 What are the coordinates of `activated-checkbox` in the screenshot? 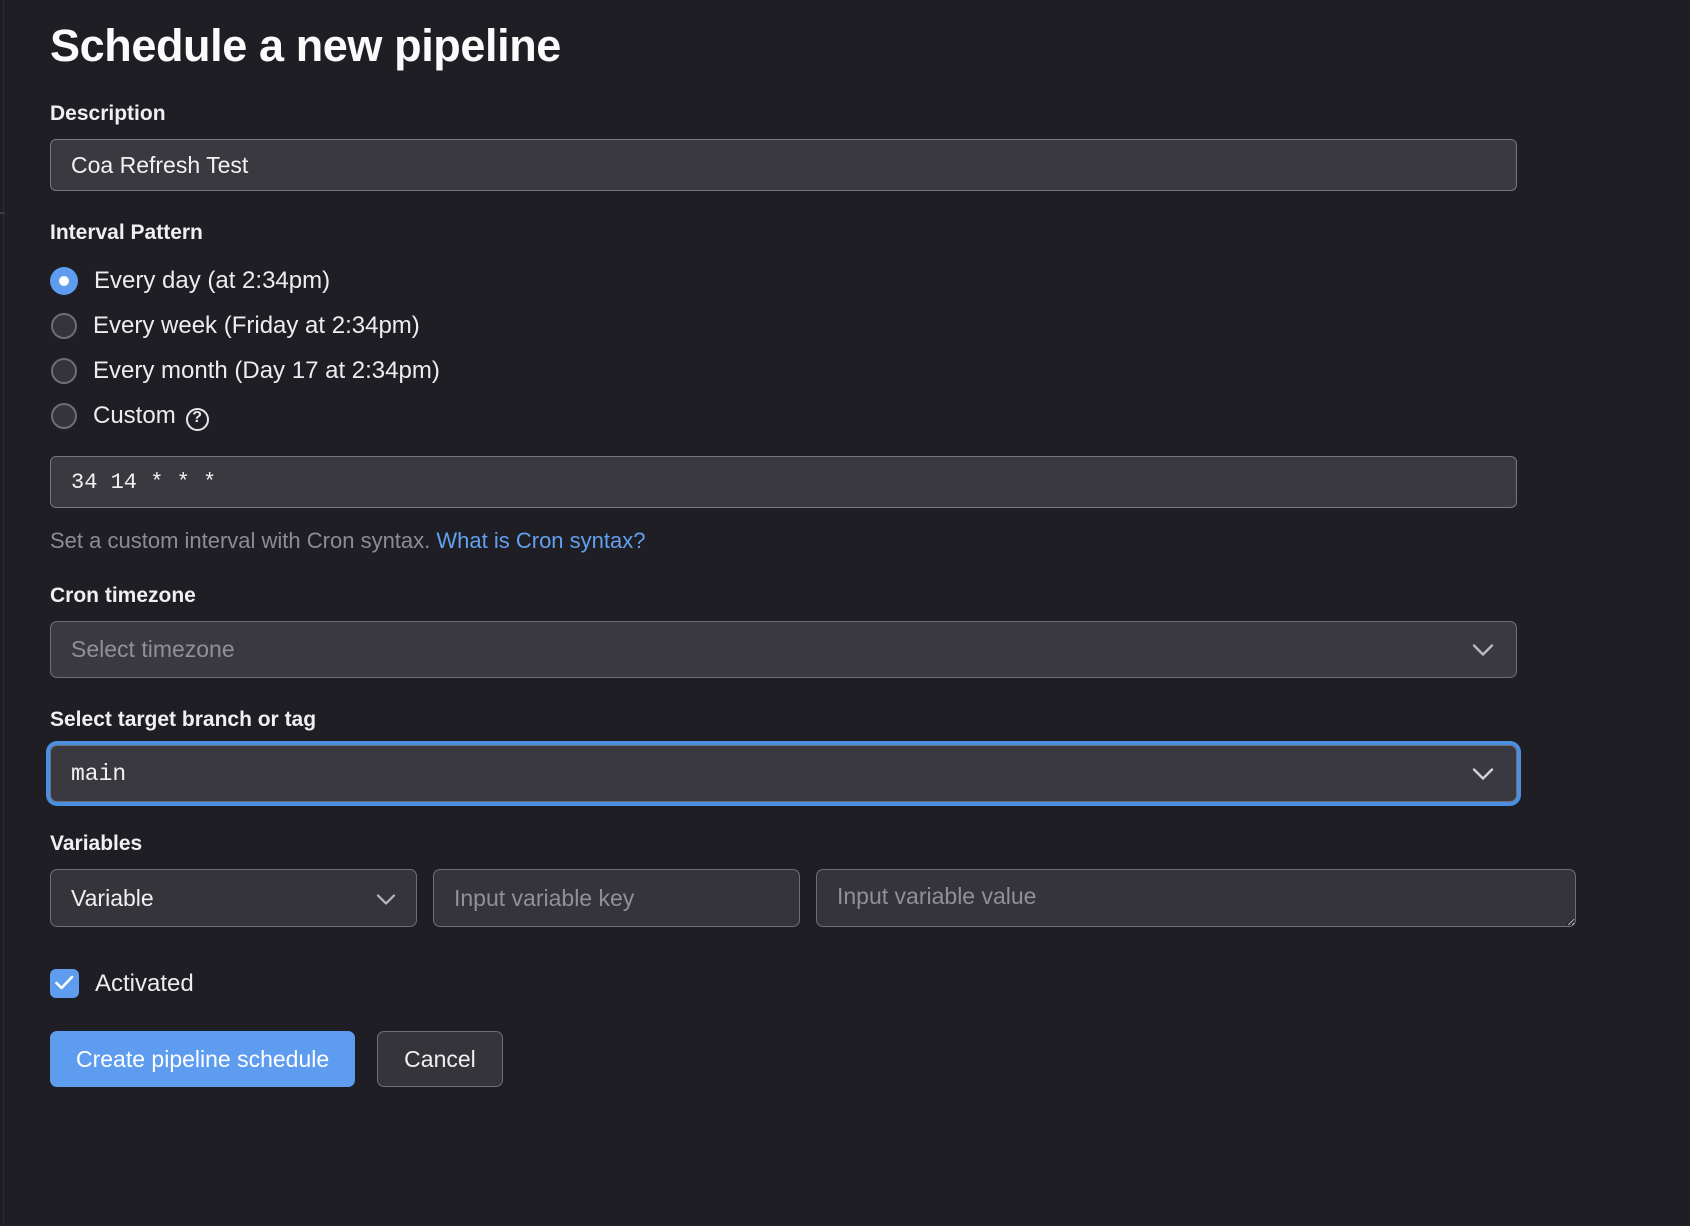 It's located at (64, 983).